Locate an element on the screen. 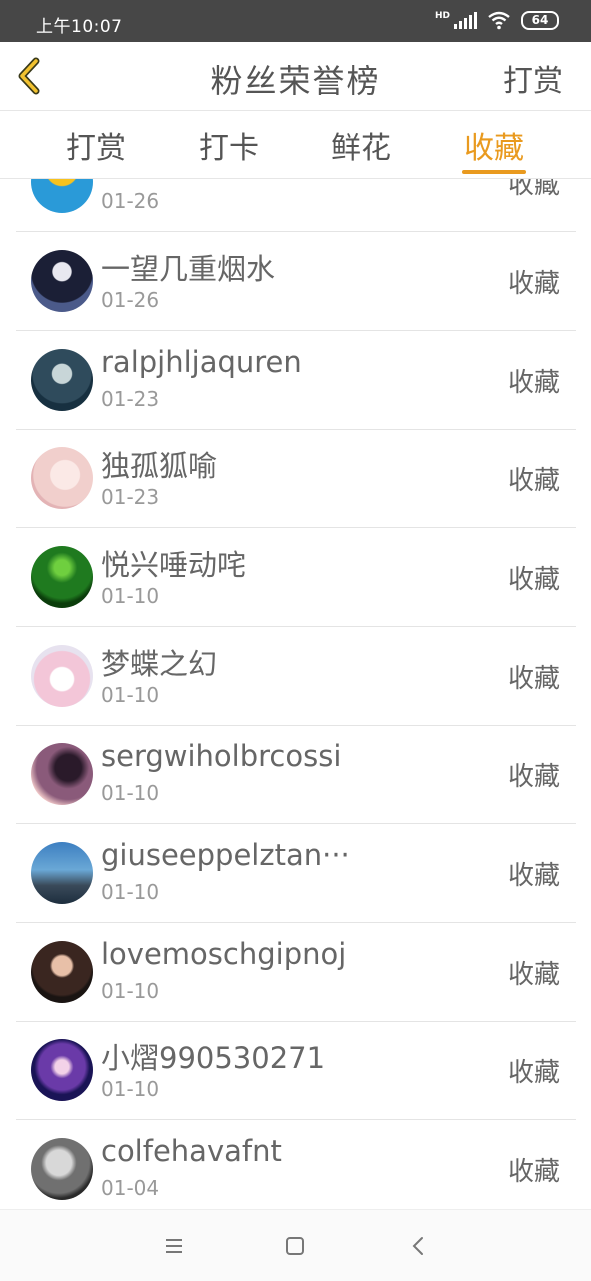  battery-level: 64 is located at coordinates (540, 19).